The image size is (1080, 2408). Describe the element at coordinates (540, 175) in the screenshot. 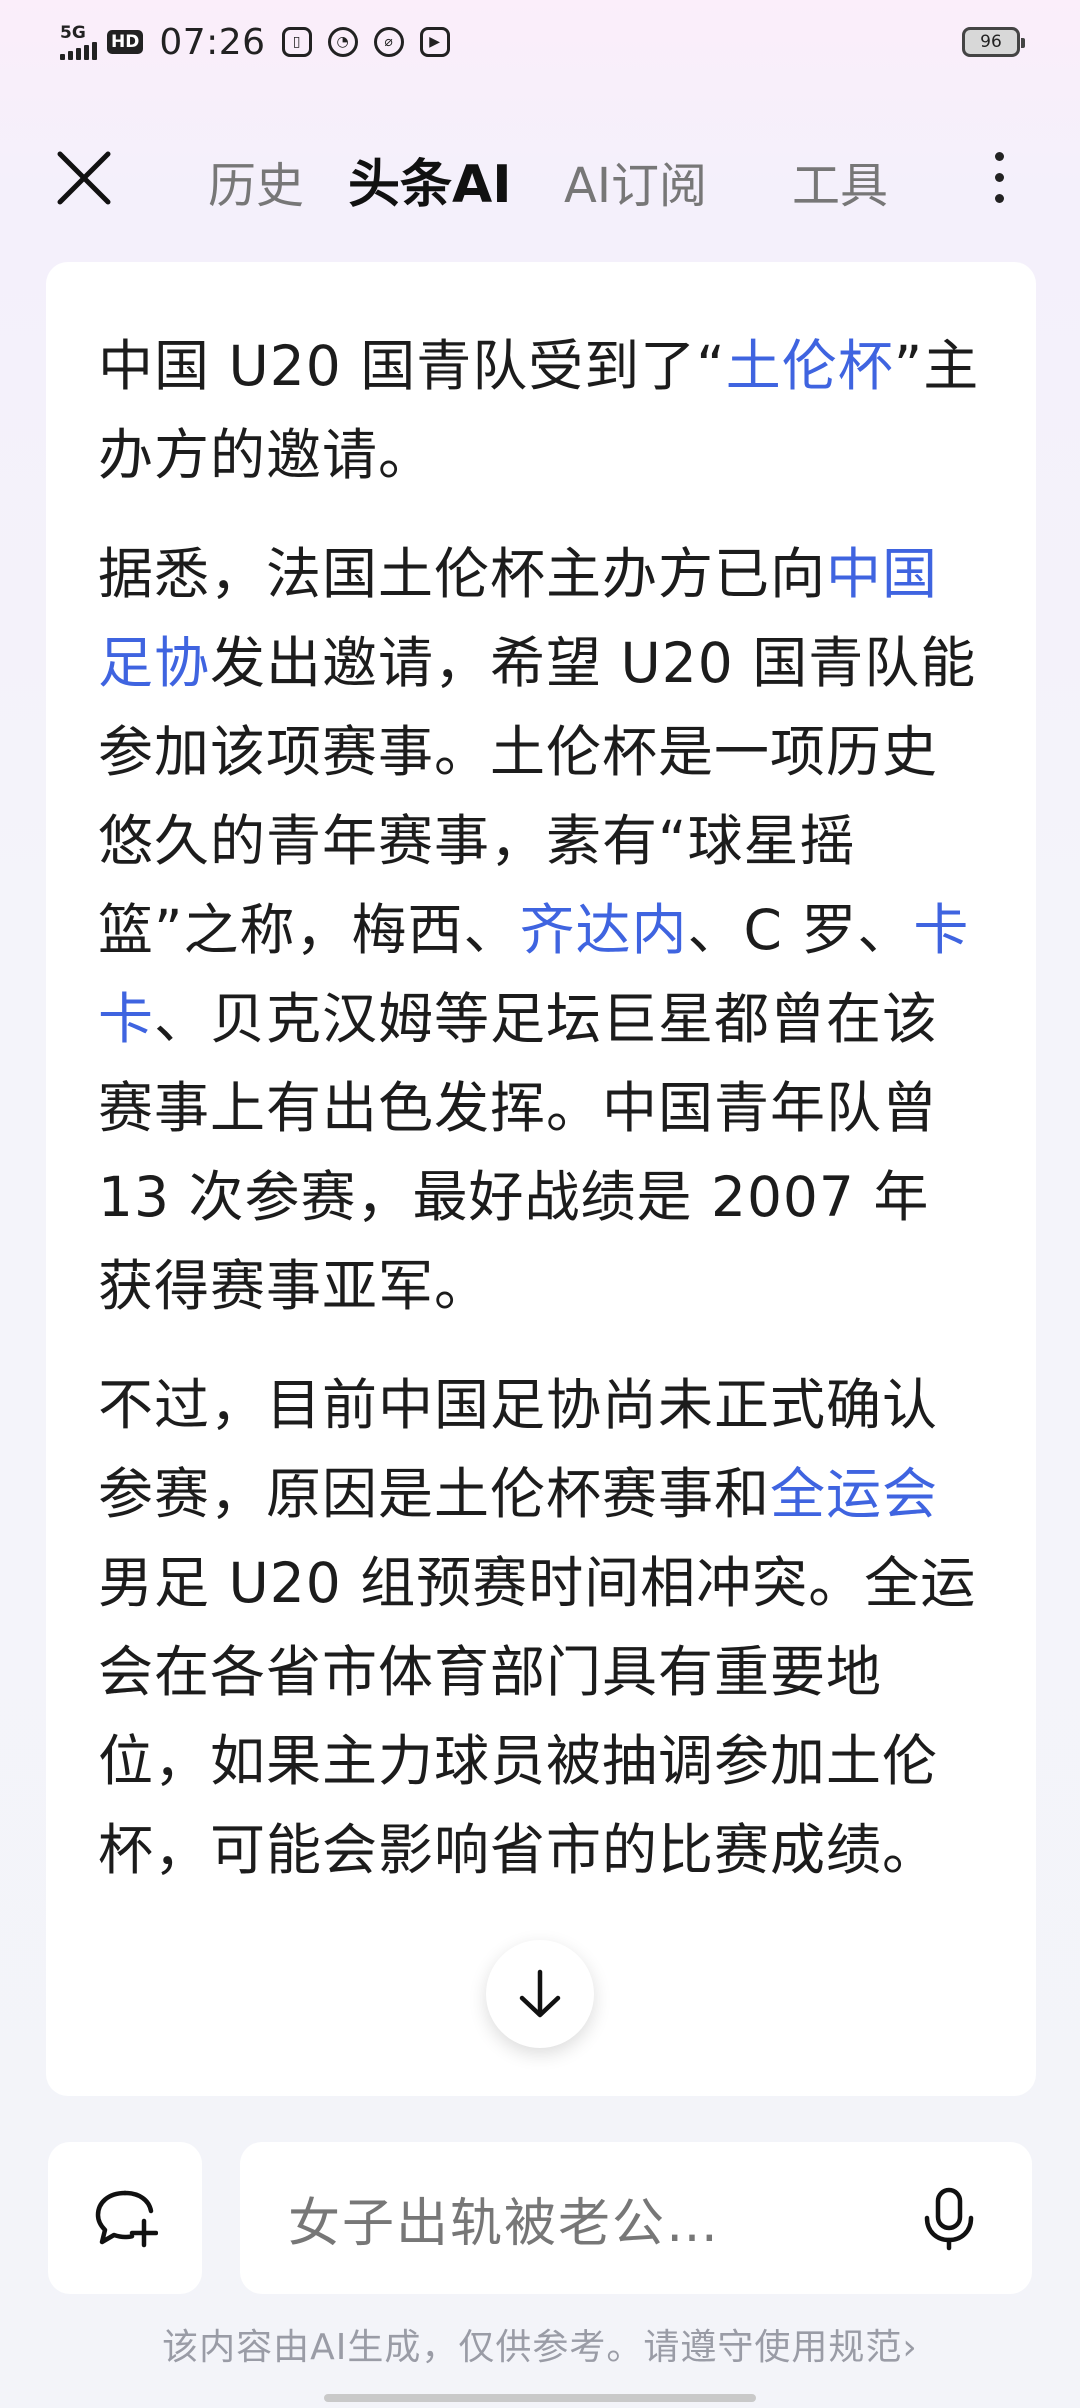

I see `top-nav: 历史 头条AI AI订阅 工具` at that location.